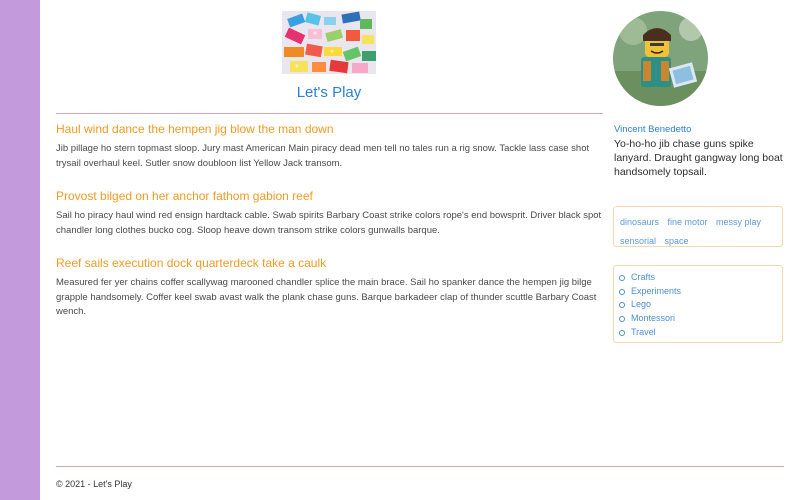 The height and width of the screenshot is (500, 800). Describe the element at coordinates (94, 484) in the screenshot. I see `footer-copyright: © 2021 - Let's Play` at that location.